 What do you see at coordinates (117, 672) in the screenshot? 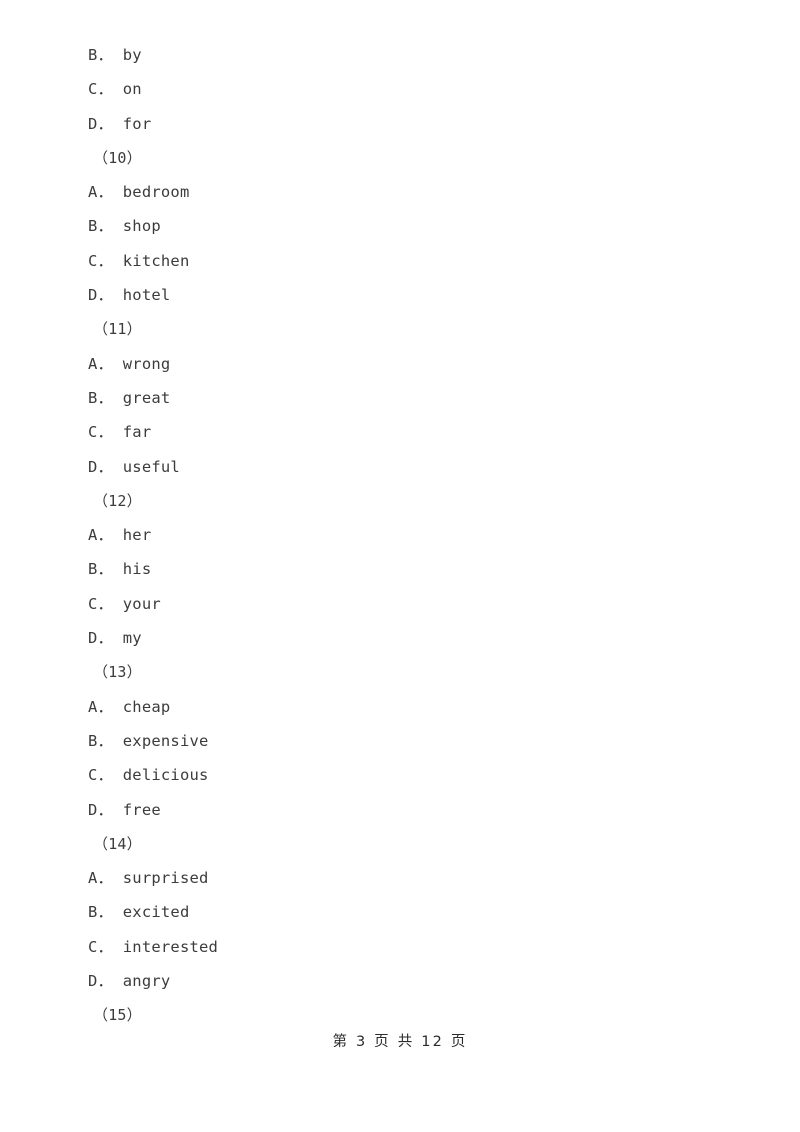
I see `question-number: （13）` at bounding box center [117, 672].